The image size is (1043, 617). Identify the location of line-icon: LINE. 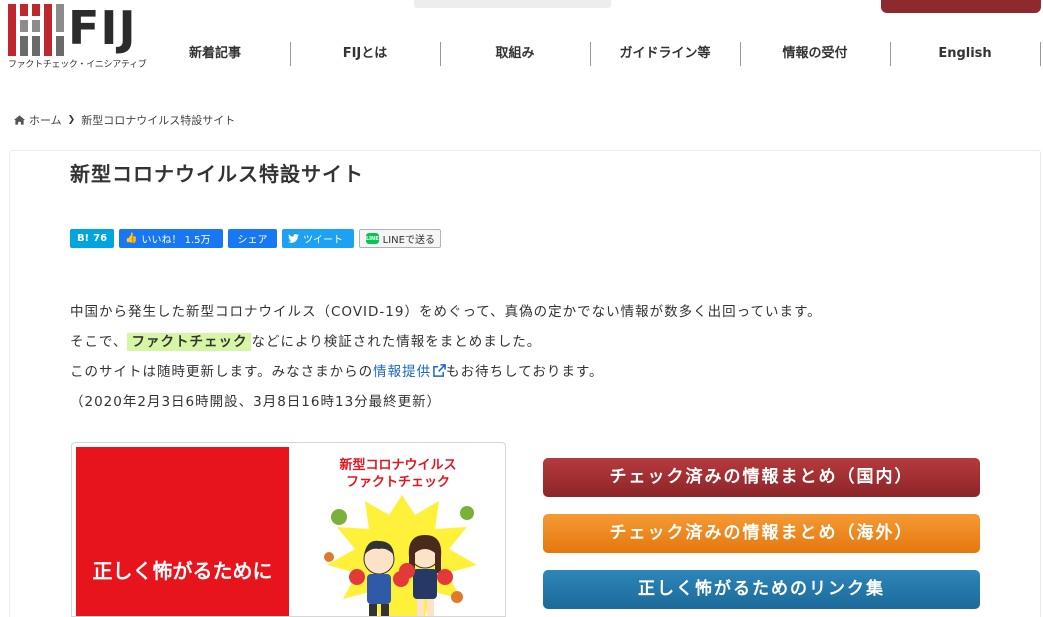
(372, 238).